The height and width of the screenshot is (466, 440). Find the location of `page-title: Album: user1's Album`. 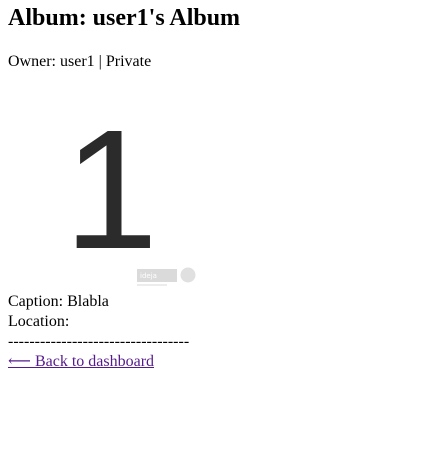

page-title: Album: user1's Album is located at coordinates (124, 18).